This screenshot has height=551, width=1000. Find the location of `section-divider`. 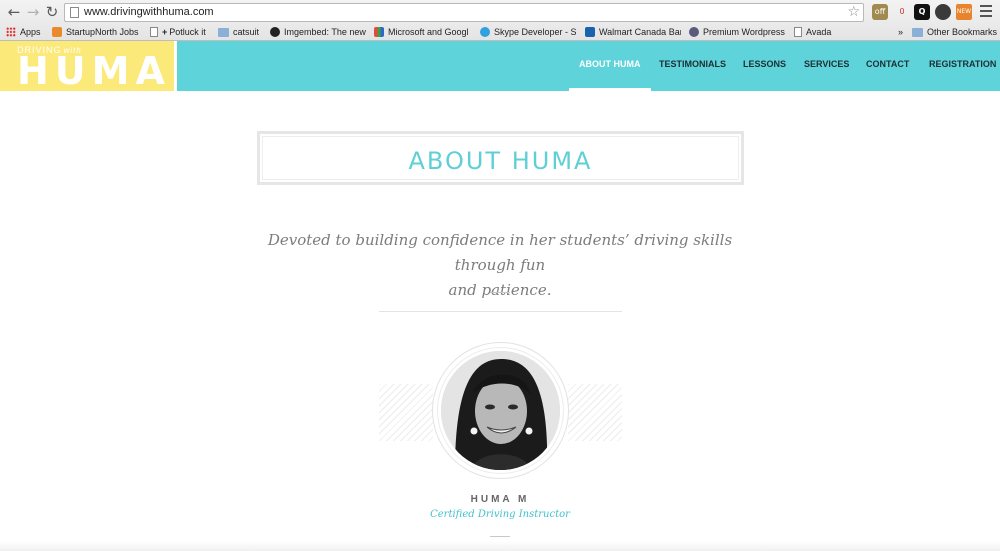

section-divider is located at coordinates (500, 311).